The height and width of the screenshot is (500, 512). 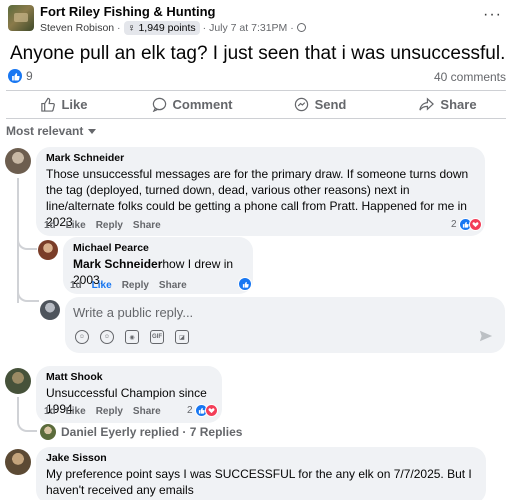 What do you see at coordinates (256, 118) in the screenshot?
I see `divider` at bounding box center [256, 118].